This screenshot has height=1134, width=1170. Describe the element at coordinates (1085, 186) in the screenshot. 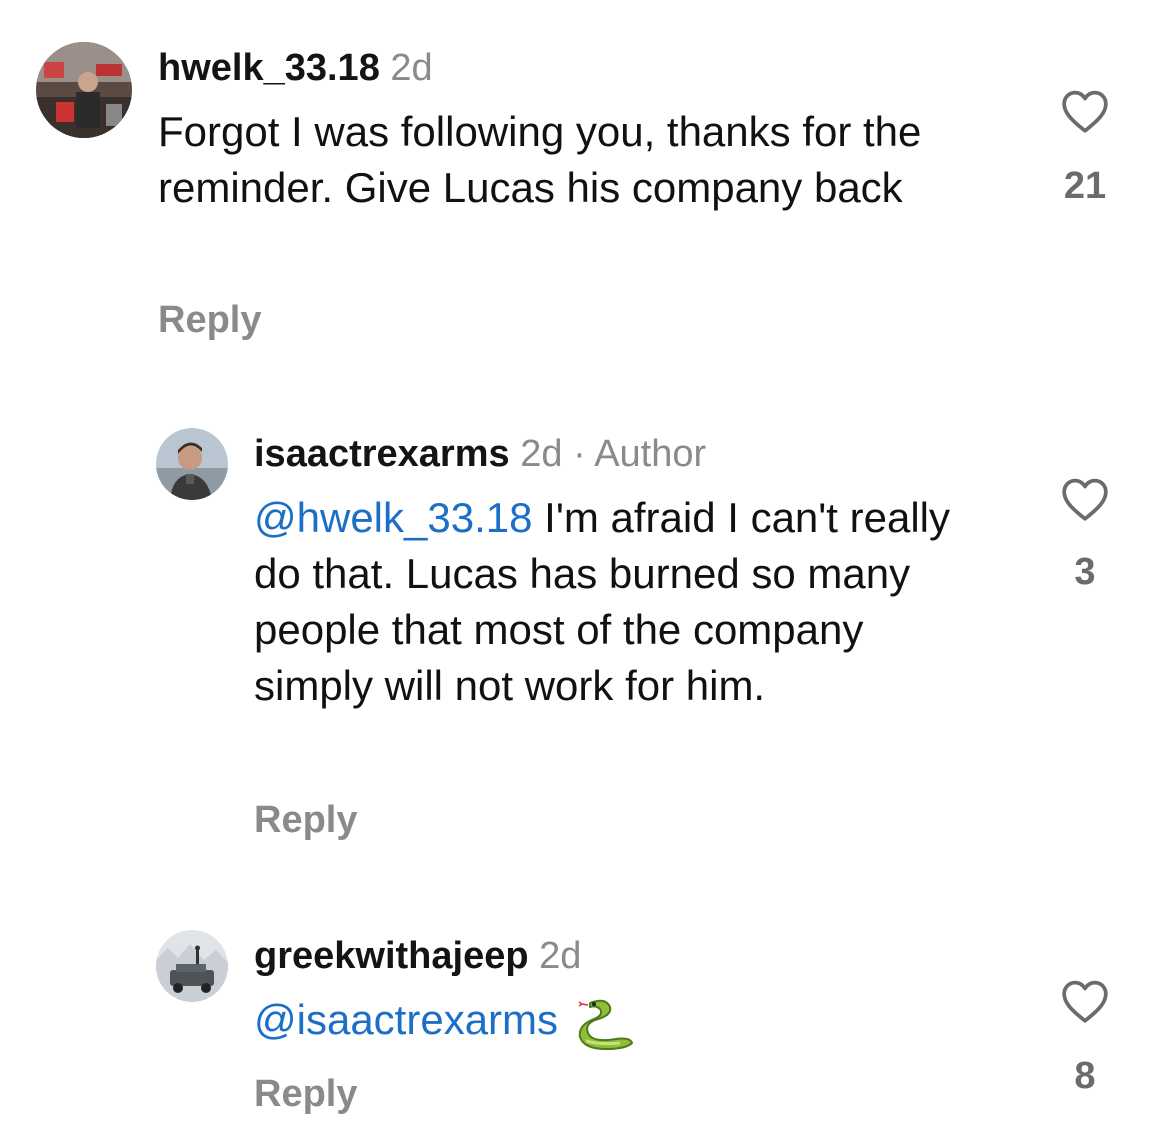

I see `like-count: 21` at that location.